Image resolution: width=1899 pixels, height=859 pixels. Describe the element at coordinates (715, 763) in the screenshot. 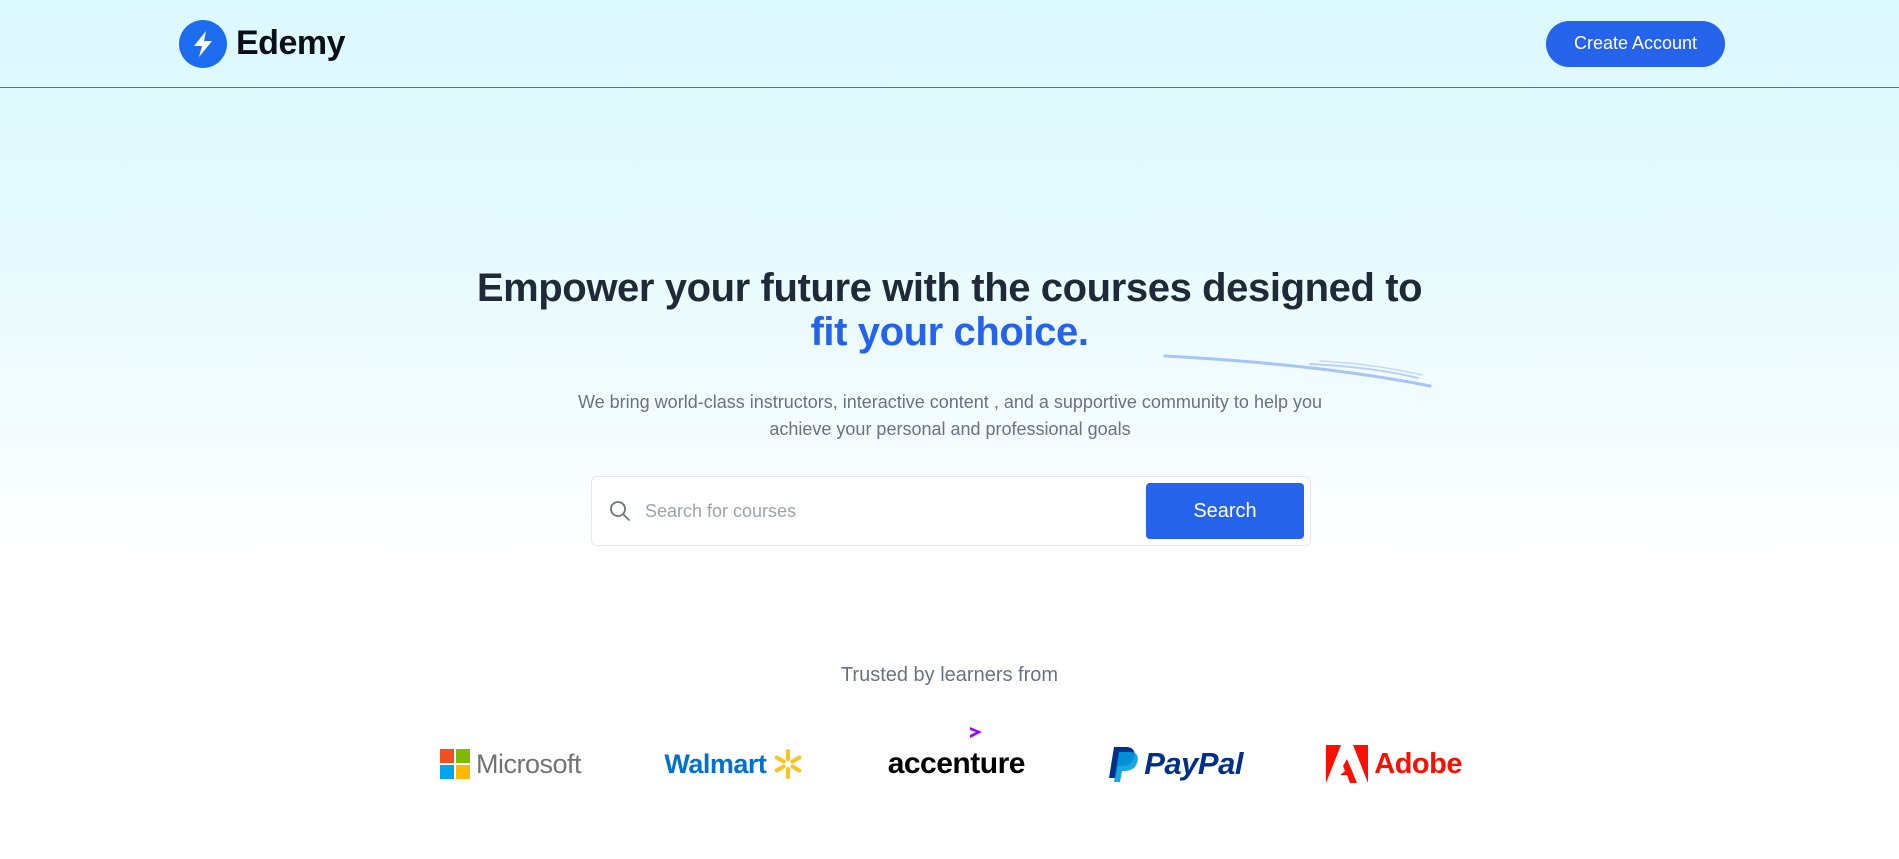

I see `walmart-wordmark: Walmart` at that location.